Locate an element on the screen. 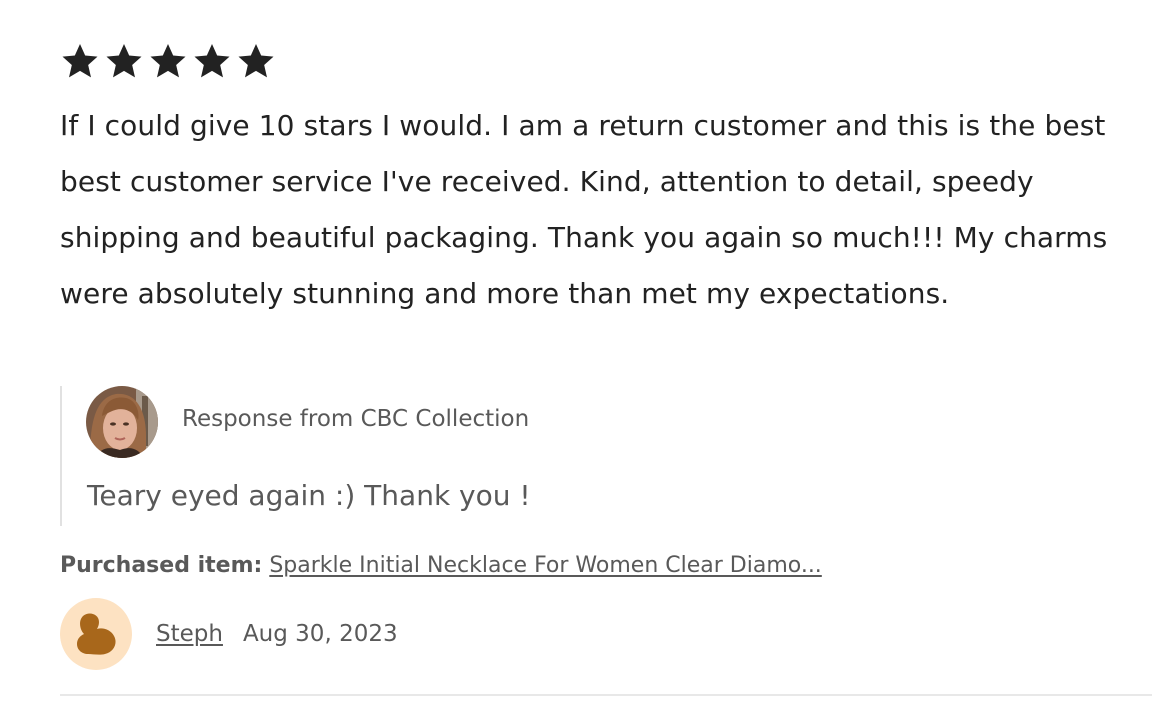  reviewer-avatar is located at coordinates (96, 634).